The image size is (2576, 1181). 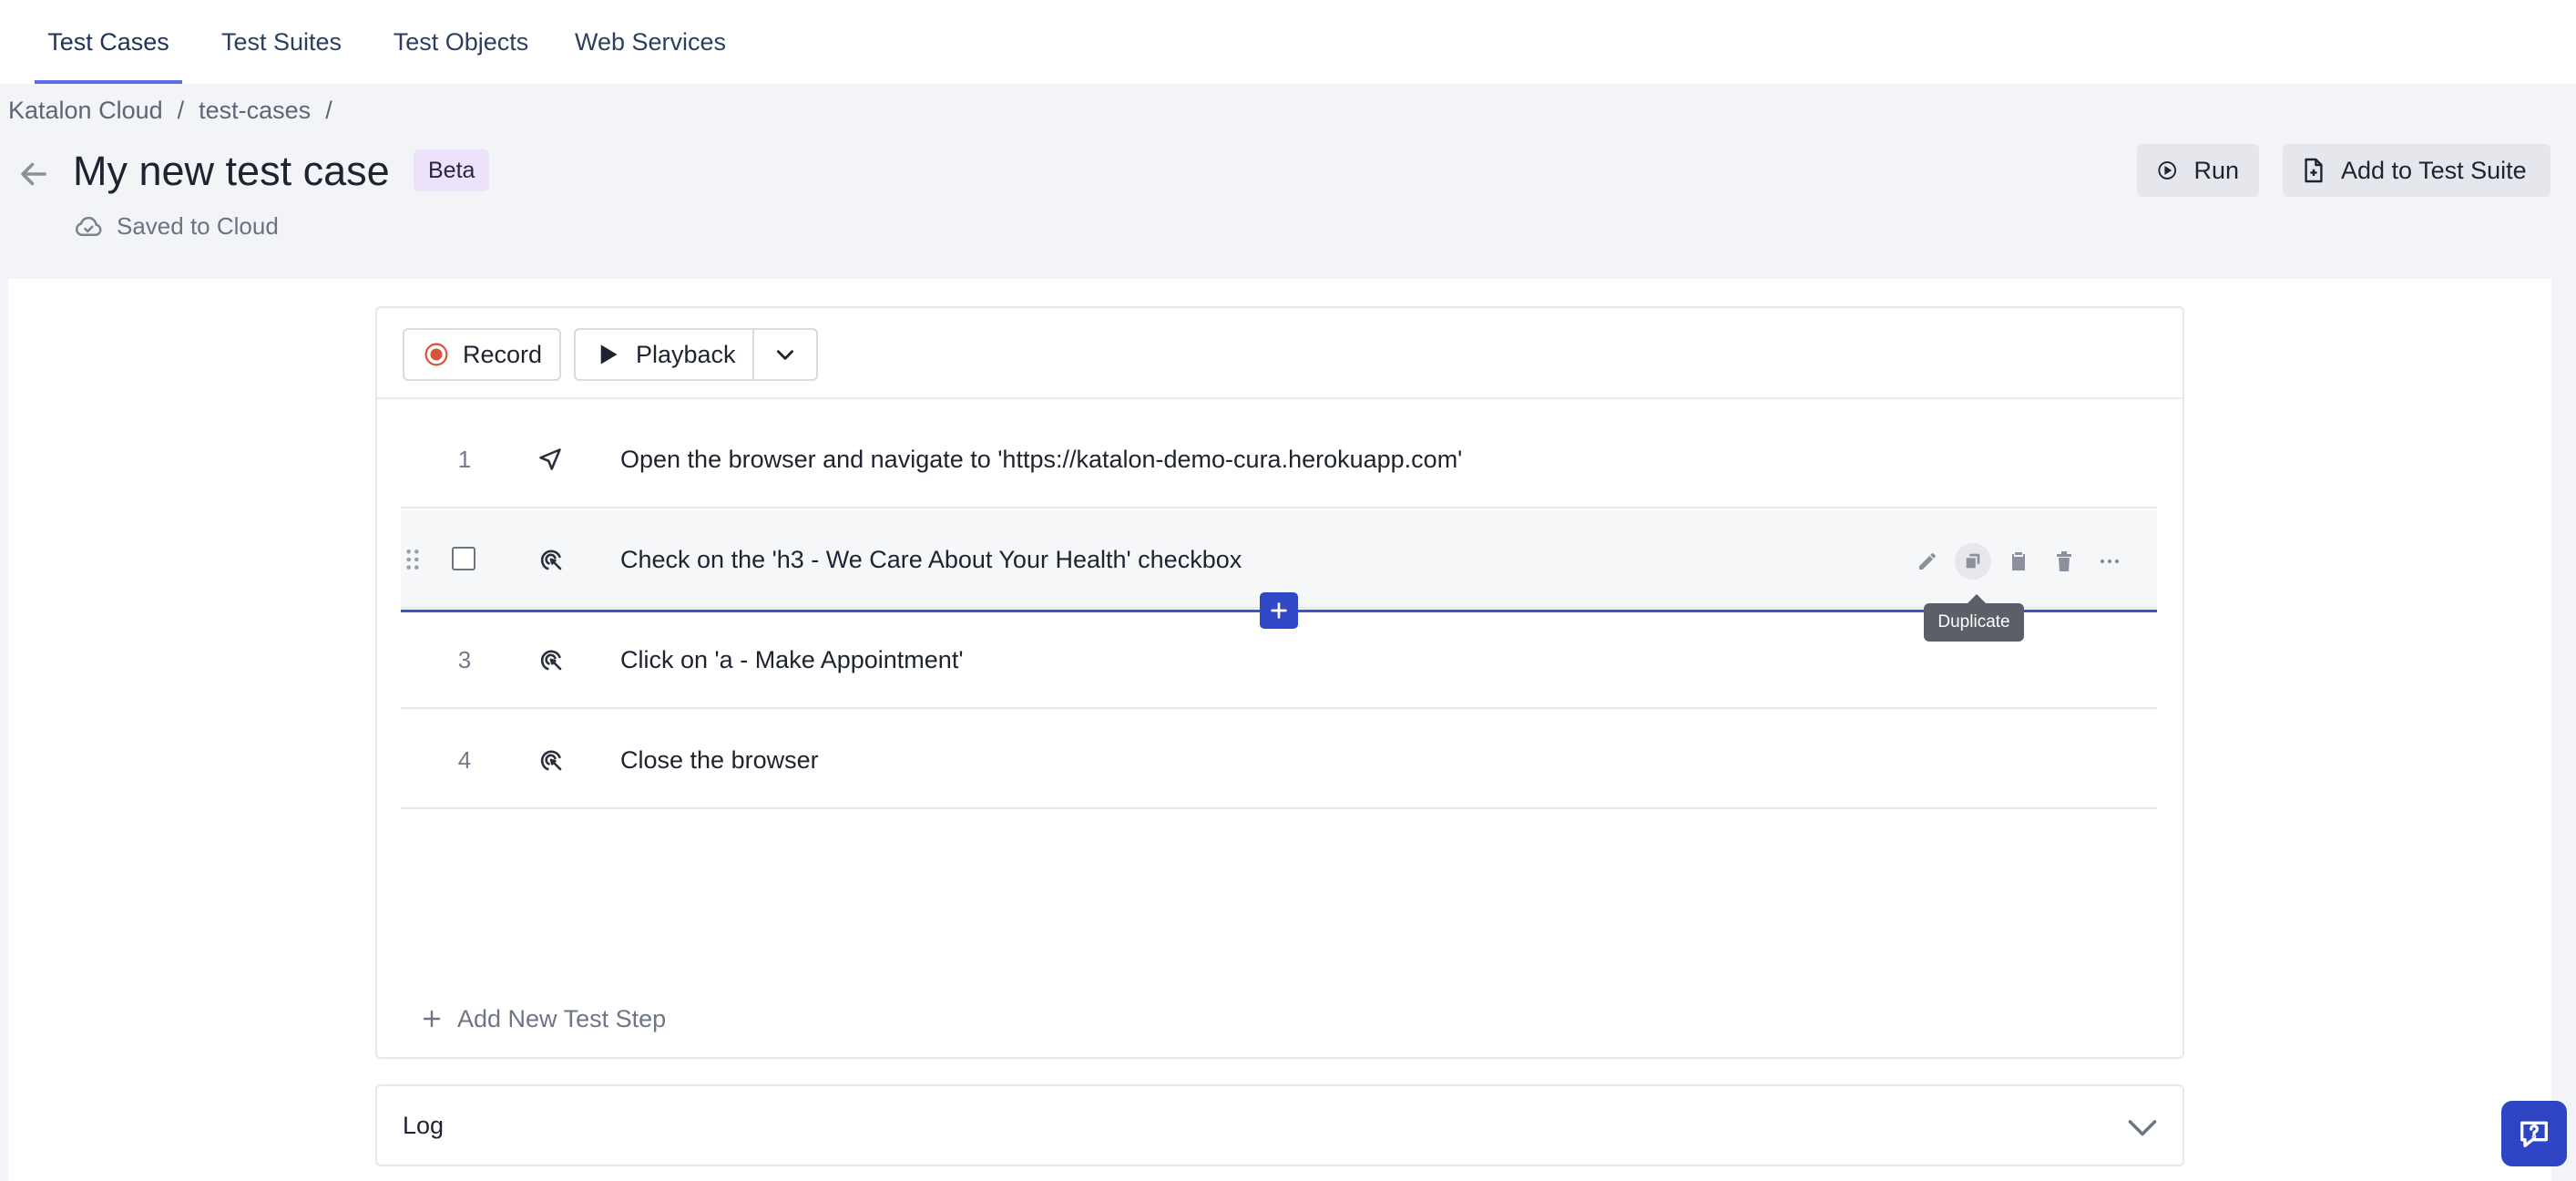 I want to click on step-number: 3, so click(x=464, y=659).